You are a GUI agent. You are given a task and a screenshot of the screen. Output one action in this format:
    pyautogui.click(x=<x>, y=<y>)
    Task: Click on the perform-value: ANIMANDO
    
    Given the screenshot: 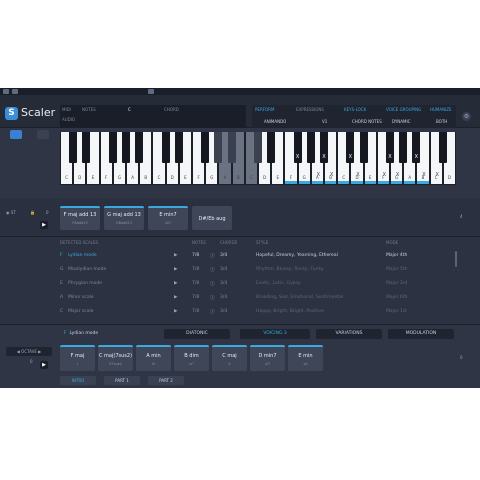 What is the action you would take?
    pyautogui.click(x=275, y=121)
    